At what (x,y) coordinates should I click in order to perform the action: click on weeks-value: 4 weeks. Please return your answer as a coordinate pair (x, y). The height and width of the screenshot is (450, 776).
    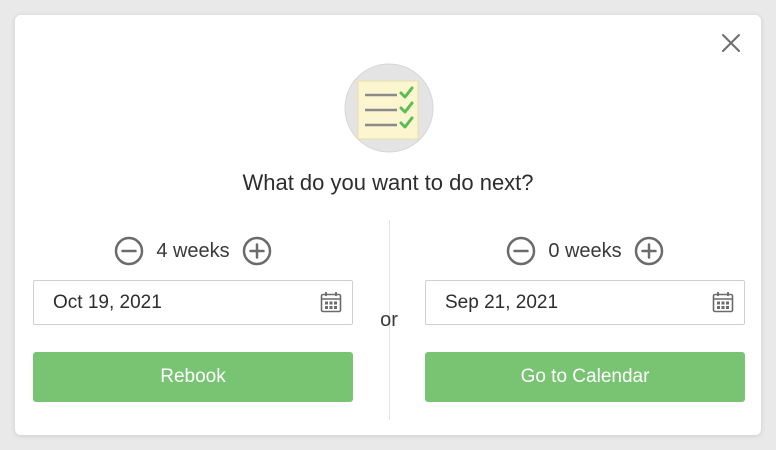
    Looking at the image, I should click on (193, 250).